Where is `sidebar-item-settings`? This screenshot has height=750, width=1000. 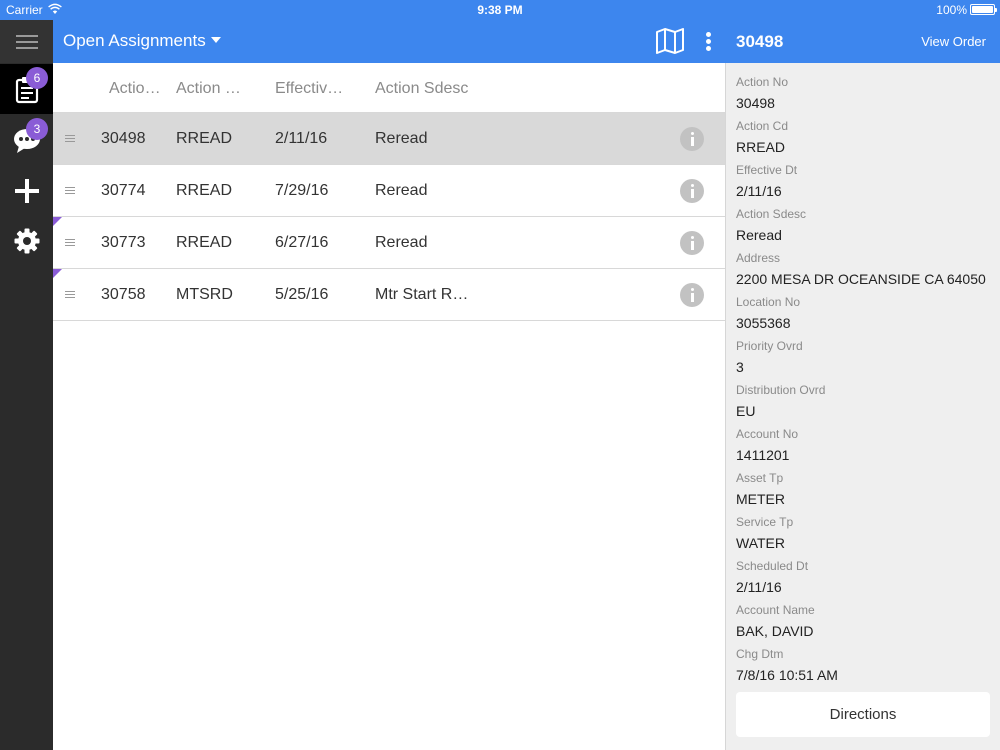
sidebar-item-settings is located at coordinates (26, 241).